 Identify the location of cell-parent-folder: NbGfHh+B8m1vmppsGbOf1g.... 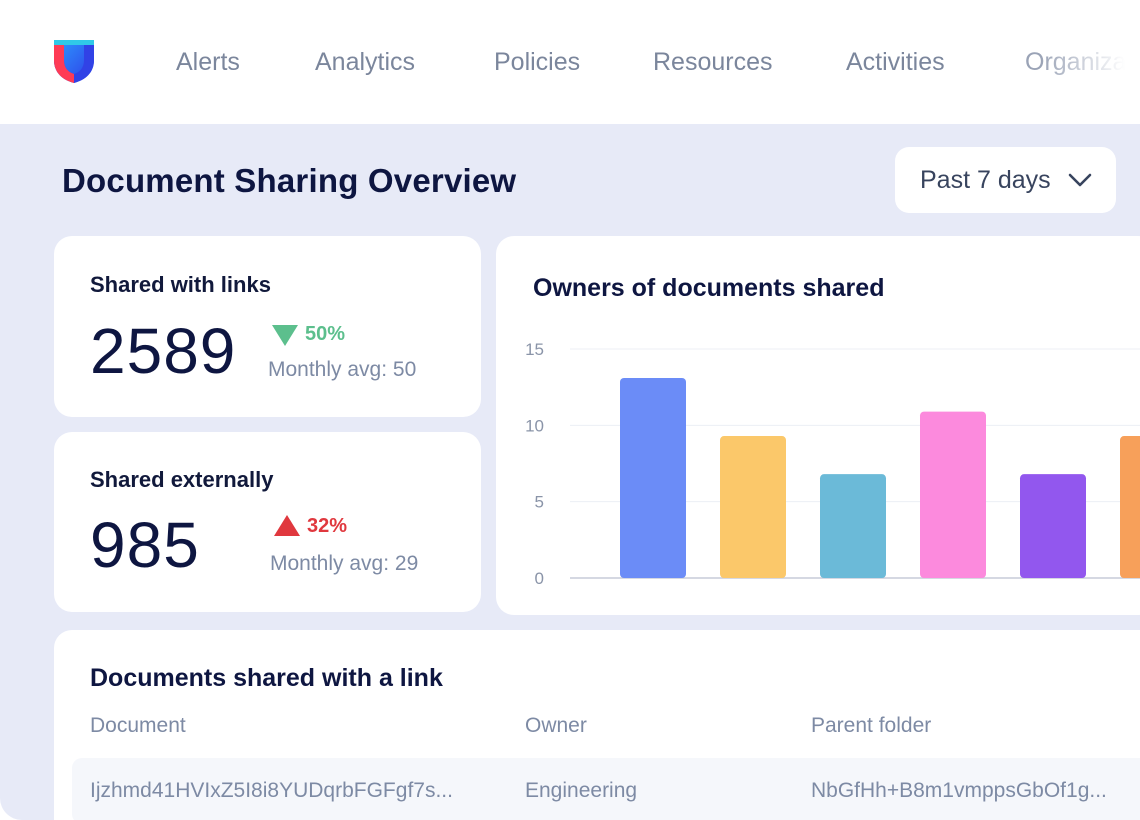
(959, 790).